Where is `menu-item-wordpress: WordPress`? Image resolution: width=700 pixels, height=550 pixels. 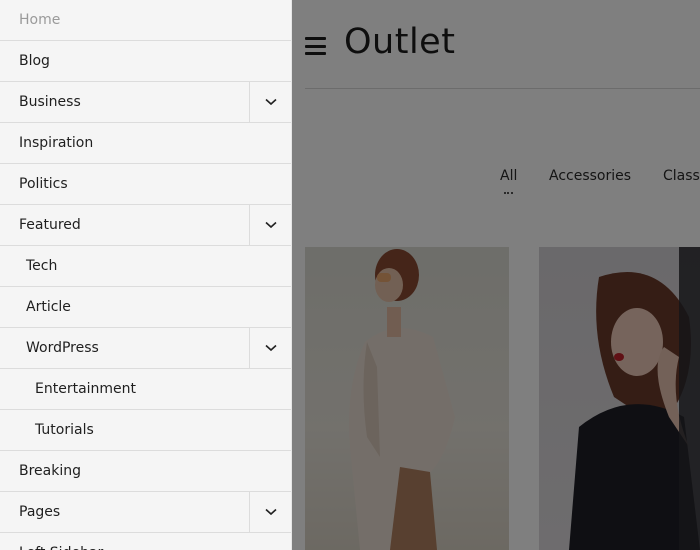
menu-item-wordpress: WordPress is located at coordinates (145, 348).